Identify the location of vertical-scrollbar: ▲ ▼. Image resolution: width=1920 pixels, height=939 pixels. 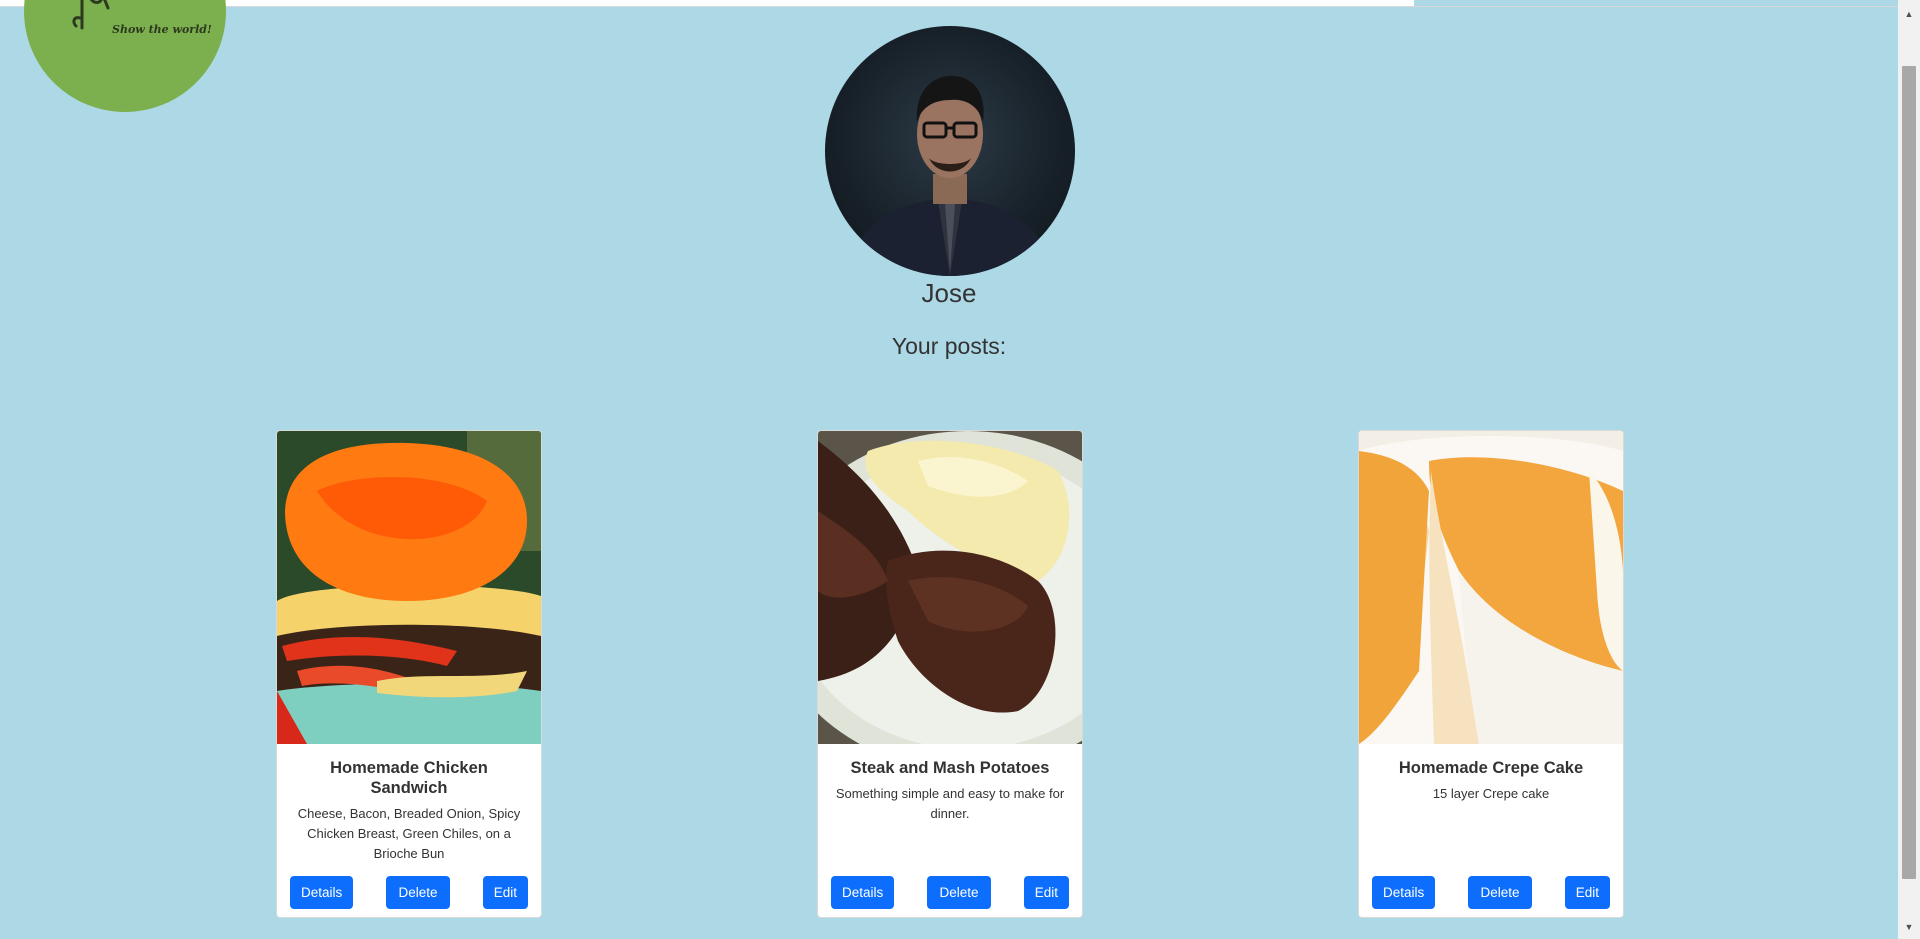
(1909, 469).